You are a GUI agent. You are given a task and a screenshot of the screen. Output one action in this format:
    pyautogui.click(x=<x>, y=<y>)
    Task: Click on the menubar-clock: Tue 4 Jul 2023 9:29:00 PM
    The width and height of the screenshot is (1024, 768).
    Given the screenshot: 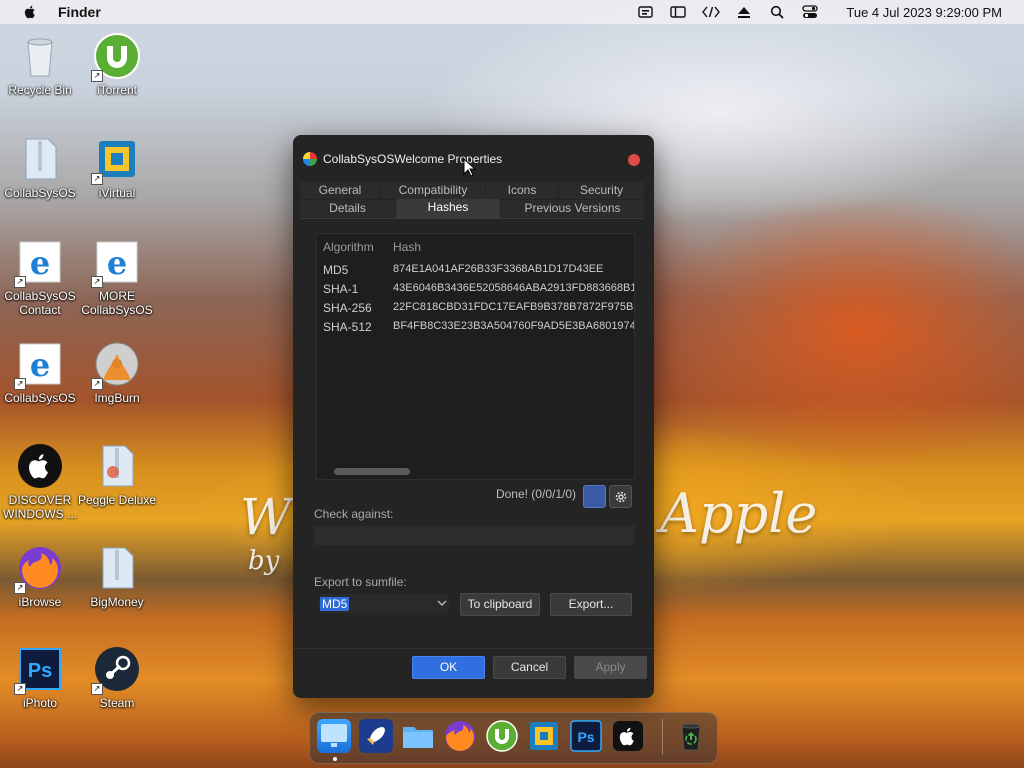 What is the action you would take?
    pyautogui.click(x=924, y=12)
    